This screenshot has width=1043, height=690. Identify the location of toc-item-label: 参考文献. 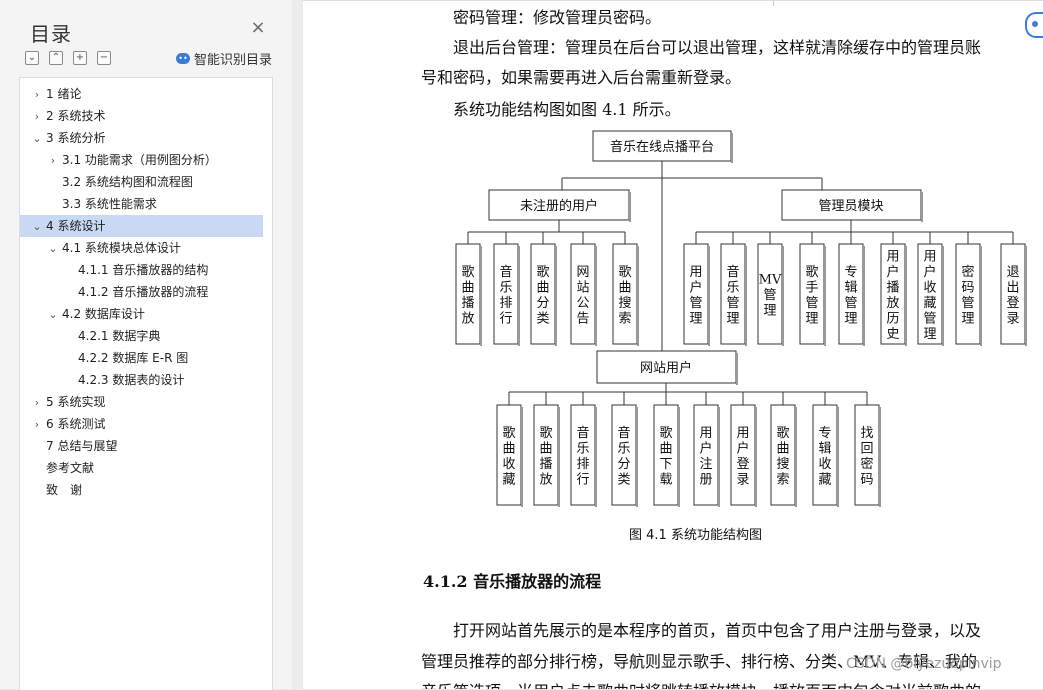
(70, 468).